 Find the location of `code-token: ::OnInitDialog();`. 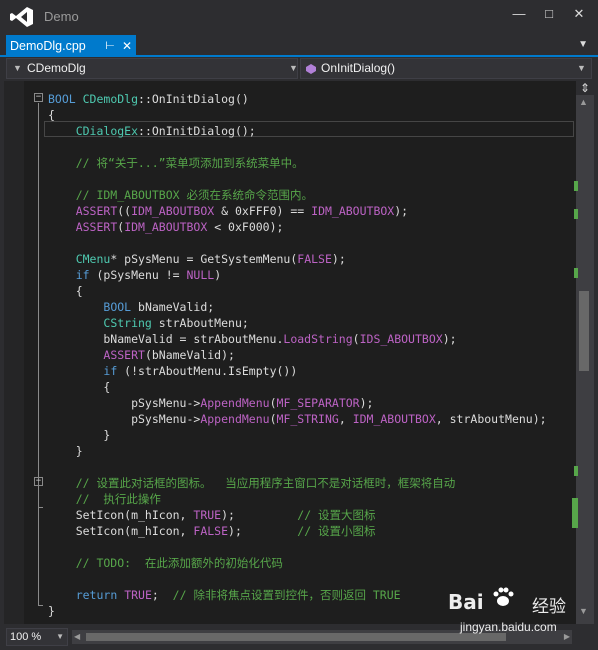

code-token: ::OnInitDialog(); is located at coordinates (197, 131).